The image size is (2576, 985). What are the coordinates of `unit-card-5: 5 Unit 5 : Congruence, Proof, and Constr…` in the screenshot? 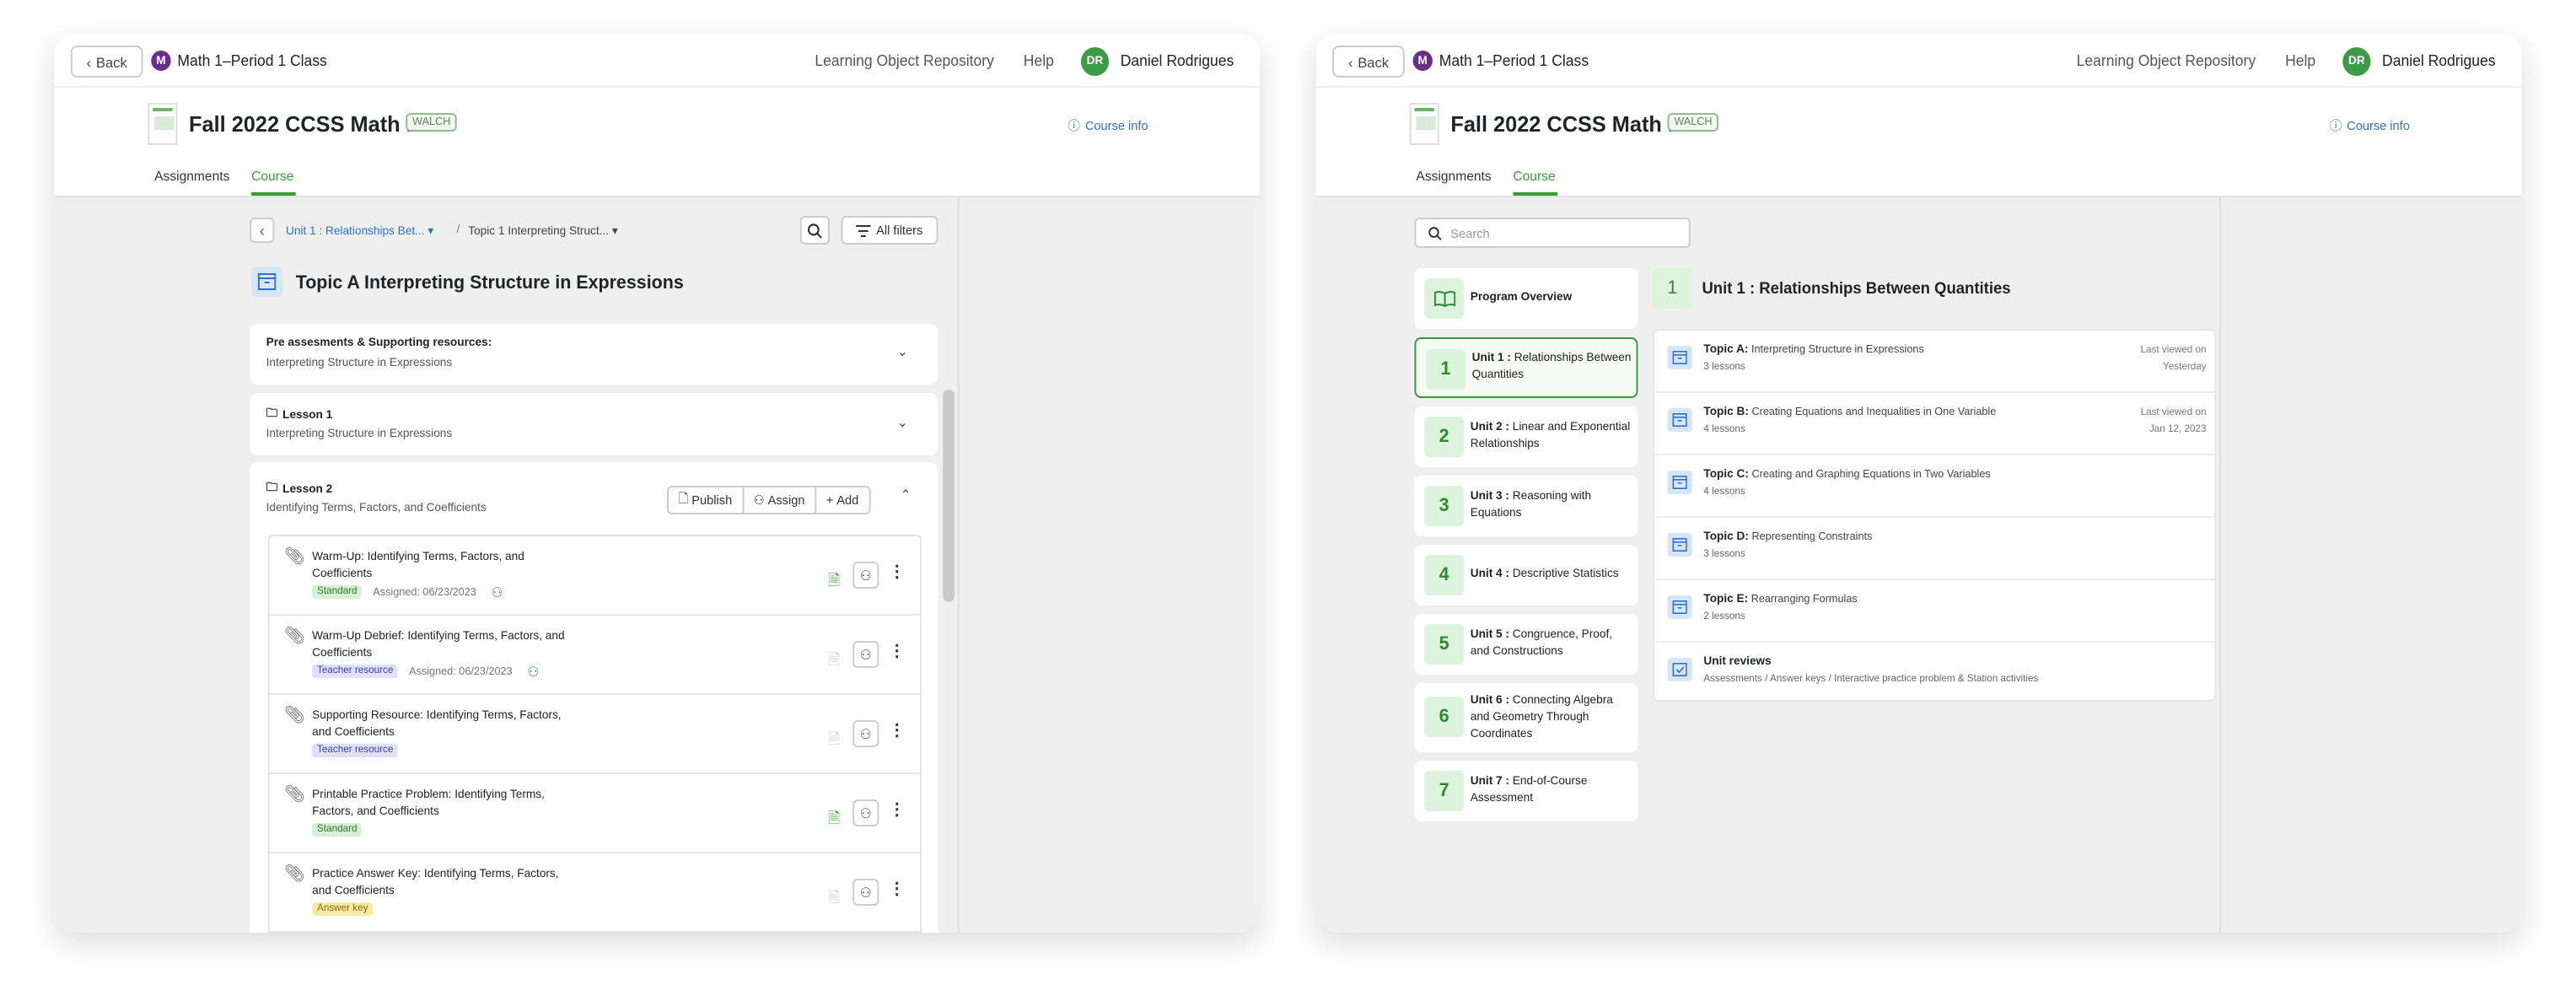 It's located at (1526, 644).